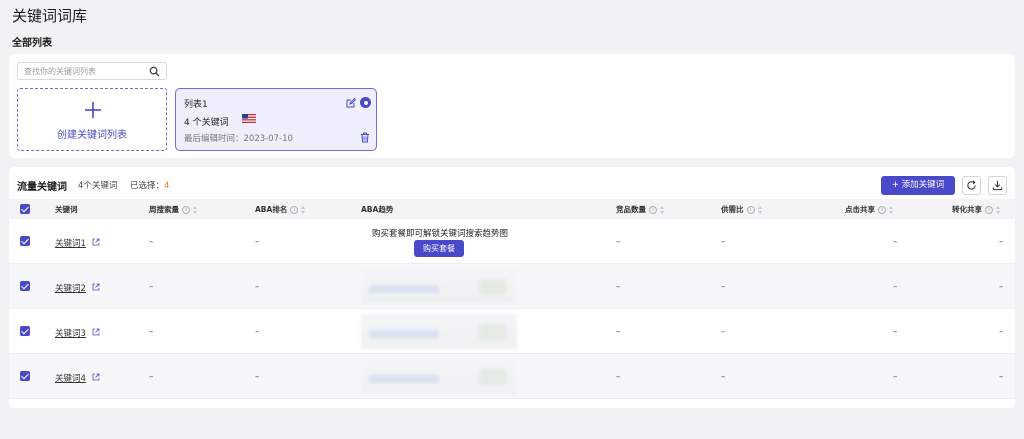 The image size is (1024, 439). I want to click on page-title: 关键词词库, so click(50, 16).